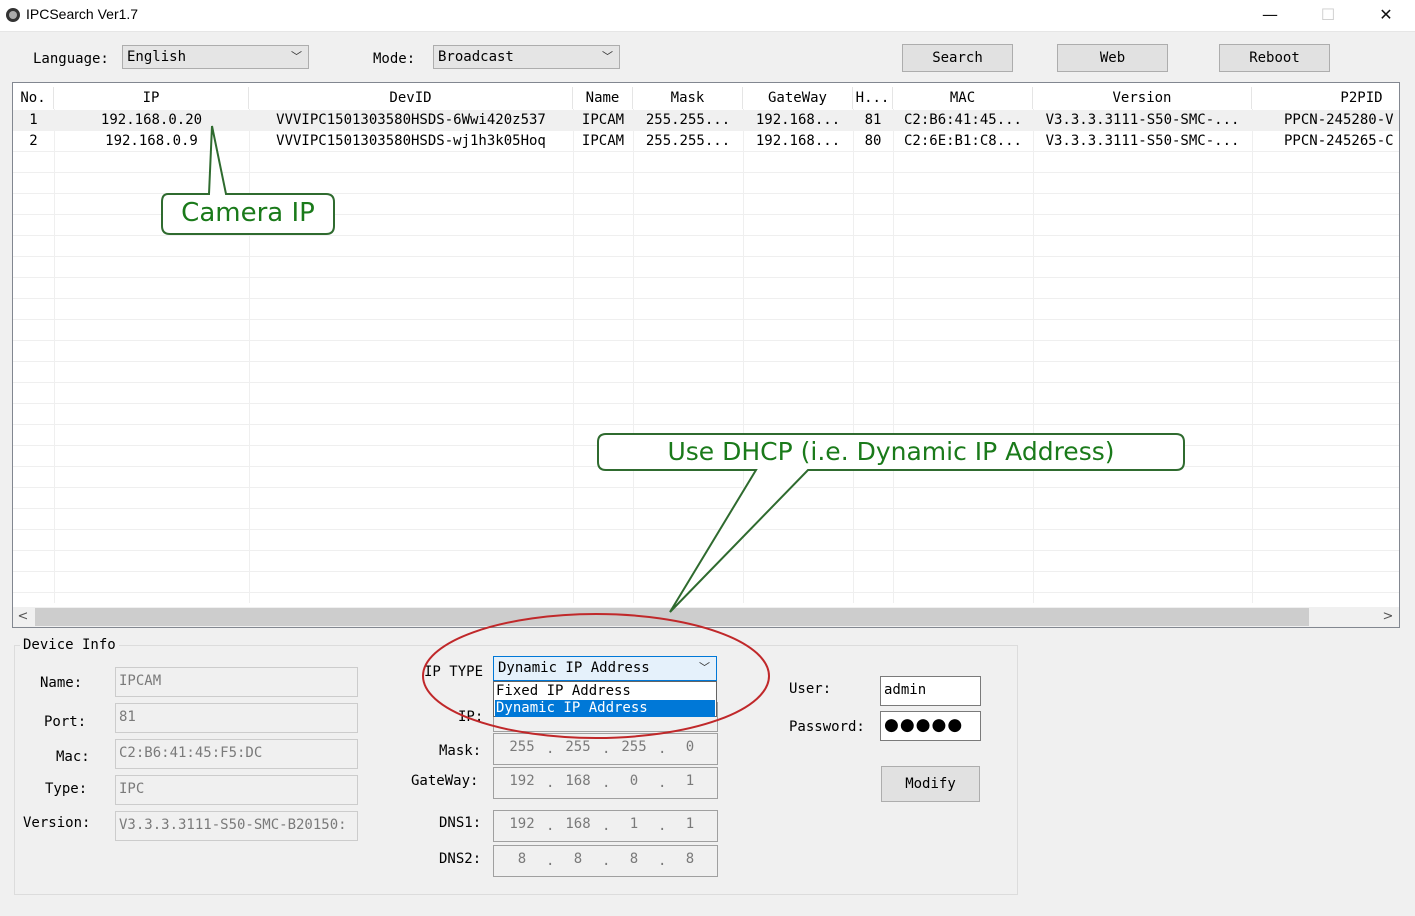 This screenshot has width=1415, height=916. I want to click on mac-field: C2:B6:41:45:F5:DC, so click(236, 754).